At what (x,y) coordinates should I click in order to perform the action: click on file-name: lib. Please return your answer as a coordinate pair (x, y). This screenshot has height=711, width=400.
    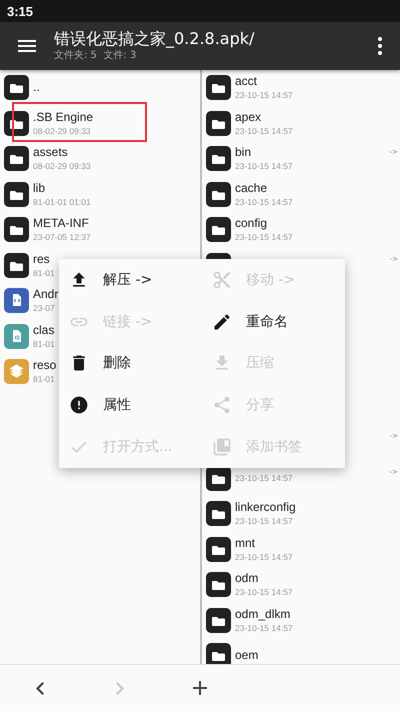
    Looking at the image, I should click on (39, 188).